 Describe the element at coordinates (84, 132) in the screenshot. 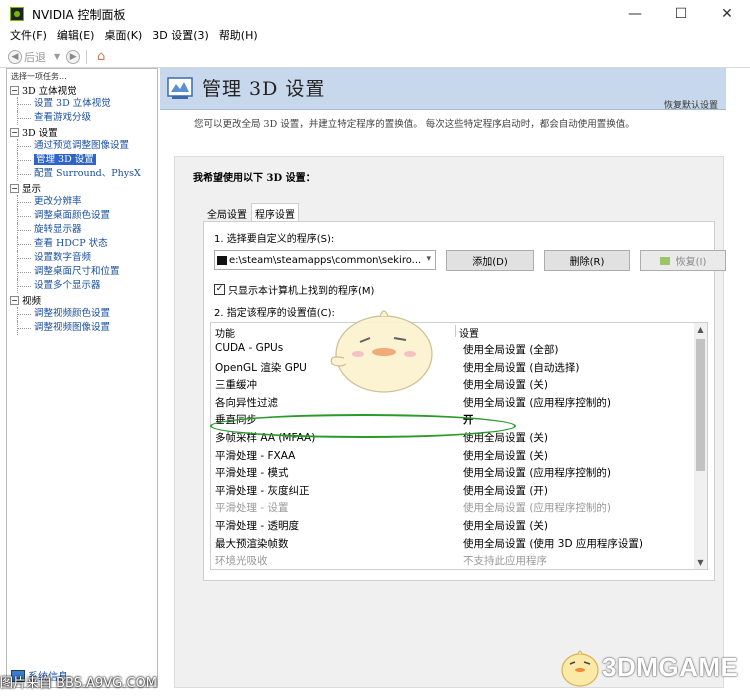

I see `tree-category-3d-settings: − 3D 设置` at that location.